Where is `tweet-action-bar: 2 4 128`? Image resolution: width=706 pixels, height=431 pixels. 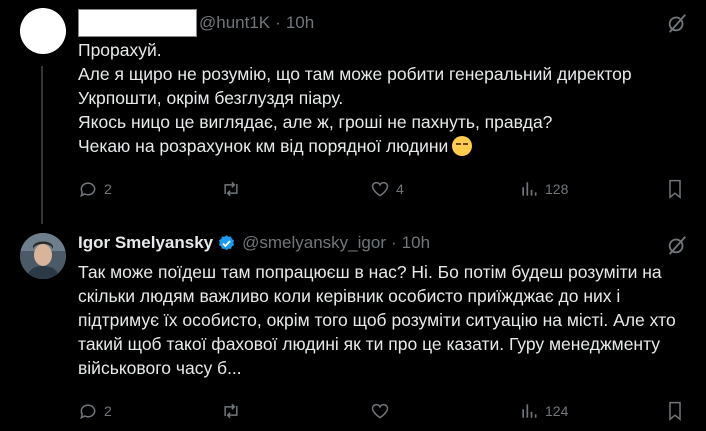
tweet-action-bar: 2 4 128 is located at coordinates (384, 190).